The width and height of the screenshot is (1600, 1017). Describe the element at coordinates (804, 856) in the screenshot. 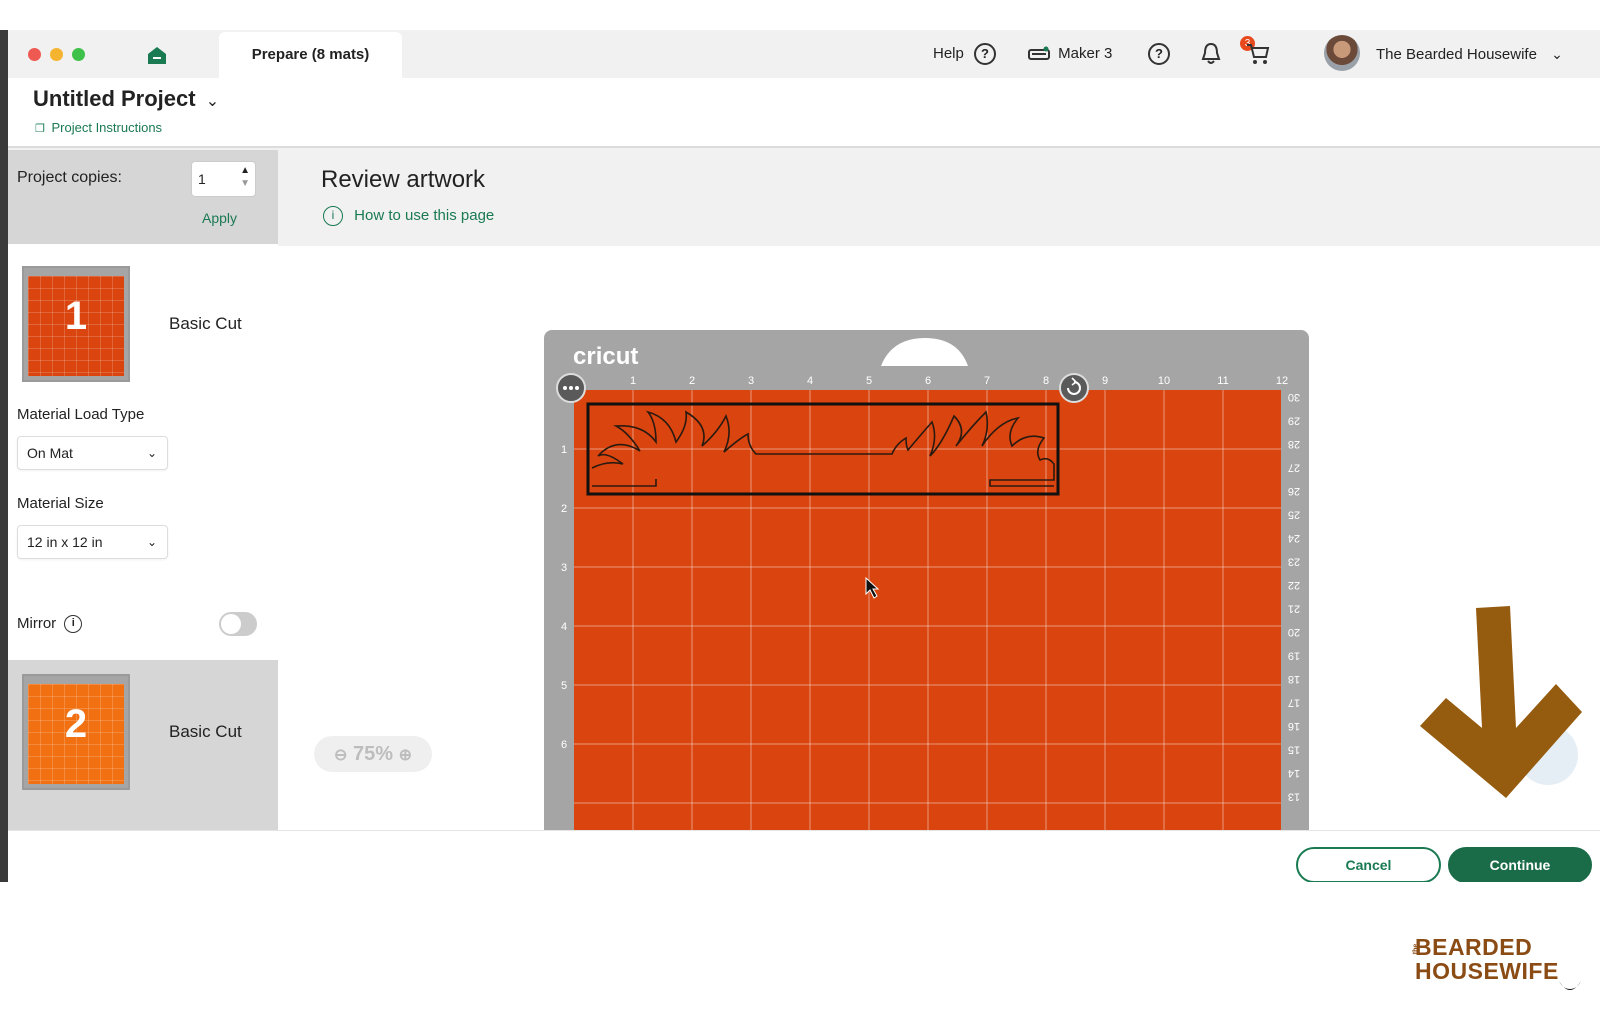

I see `action-footer: Cancel Continue` at that location.